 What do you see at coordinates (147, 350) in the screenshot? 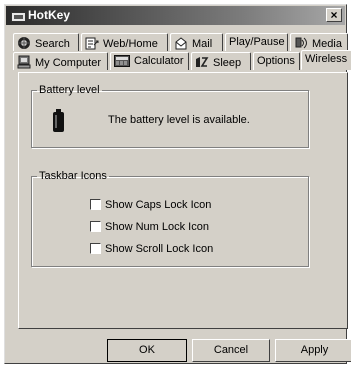
I see `ok-button: OK` at bounding box center [147, 350].